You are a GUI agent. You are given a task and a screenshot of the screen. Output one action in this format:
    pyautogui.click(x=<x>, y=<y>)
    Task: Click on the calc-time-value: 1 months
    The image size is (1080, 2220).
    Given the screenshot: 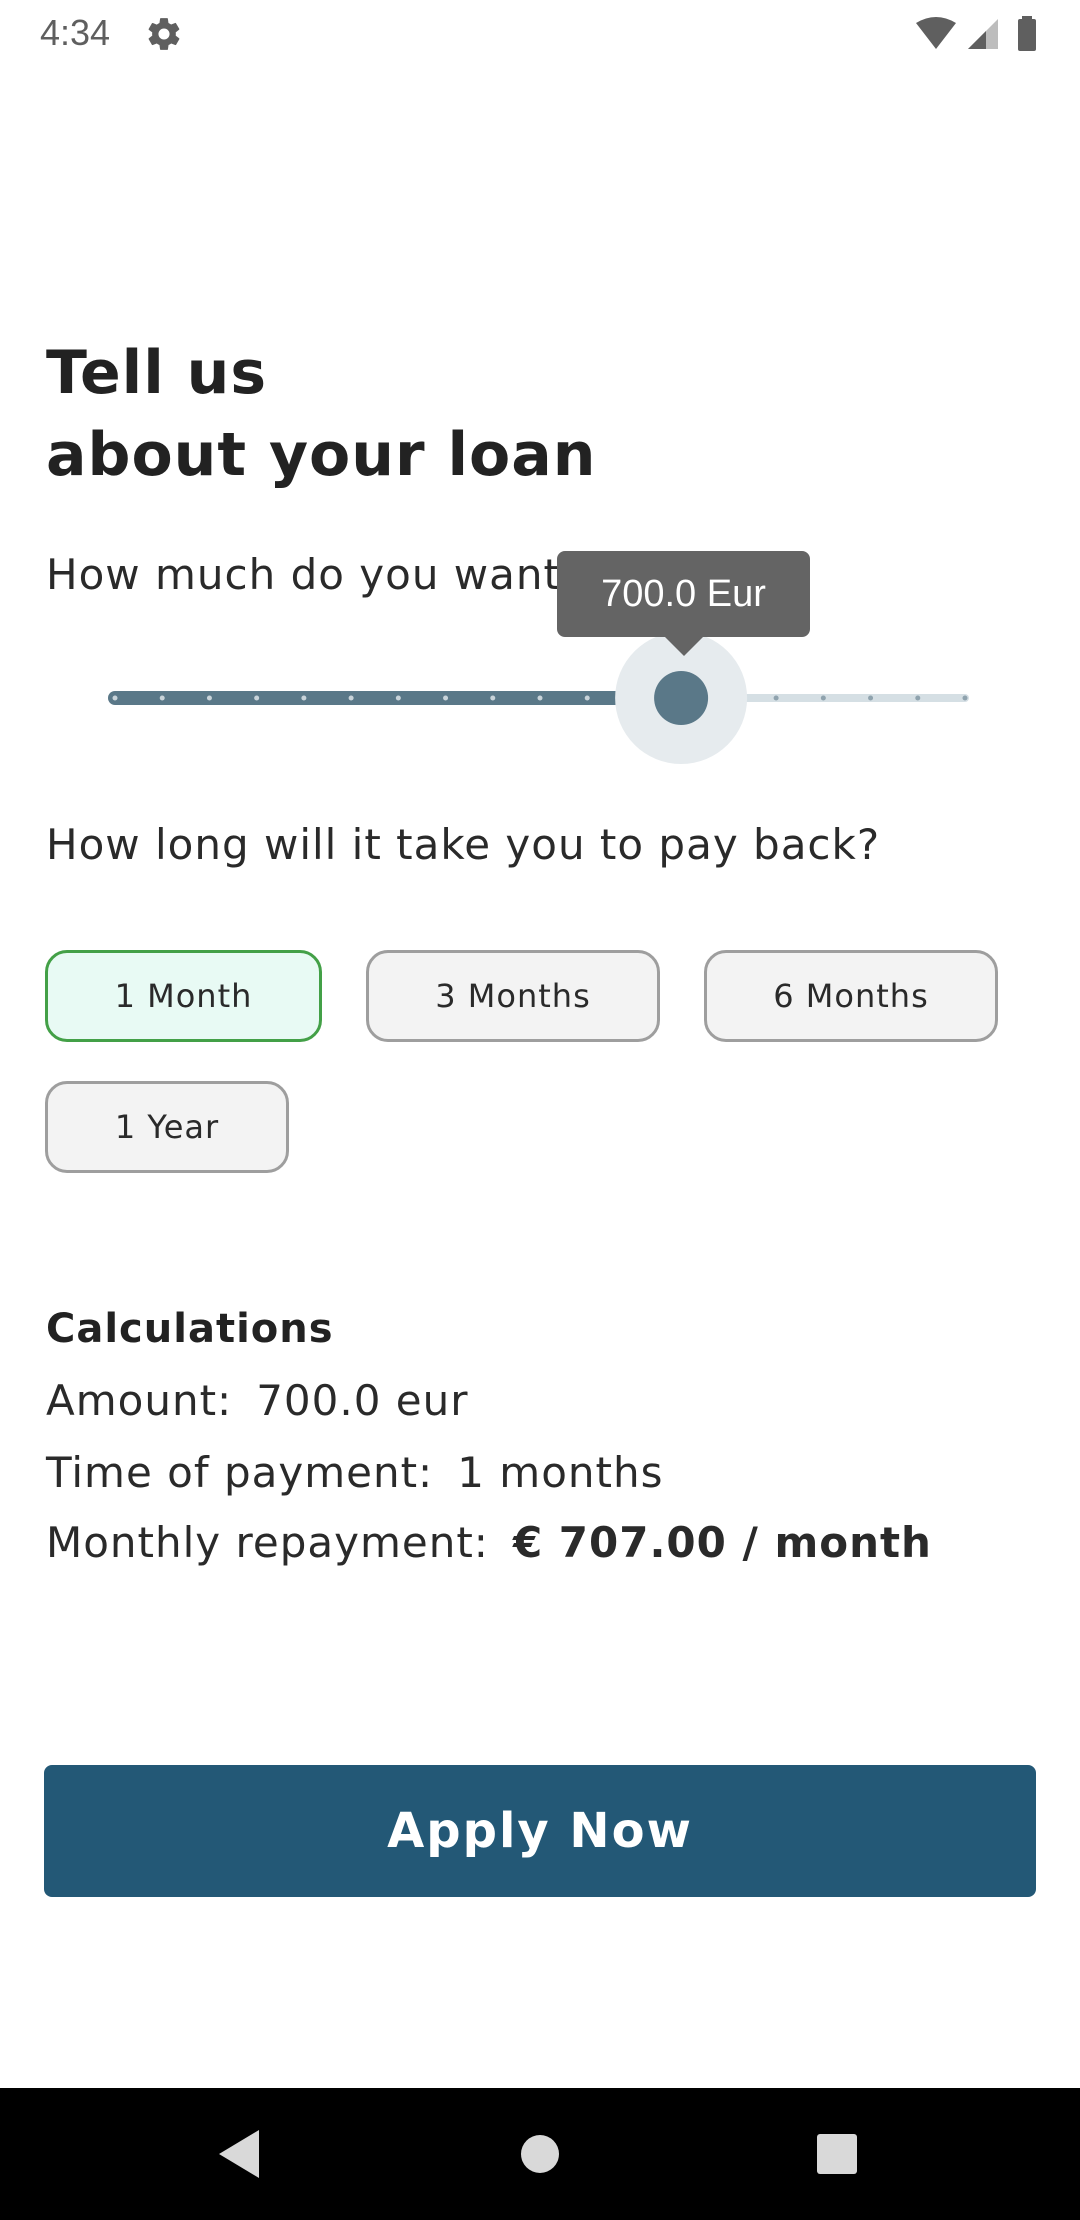 What is the action you would take?
    pyautogui.click(x=560, y=1472)
    